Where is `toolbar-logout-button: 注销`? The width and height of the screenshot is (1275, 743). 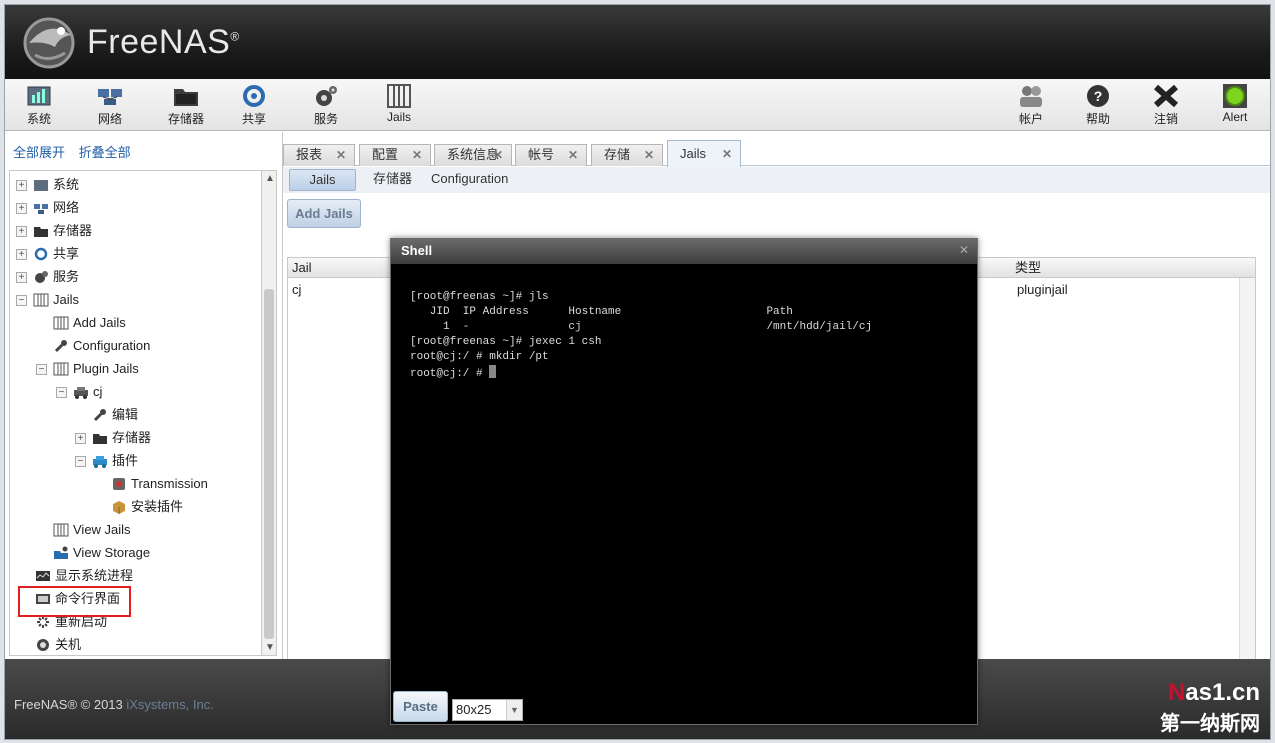 toolbar-logout-button: 注销 is located at coordinates (1166, 106).